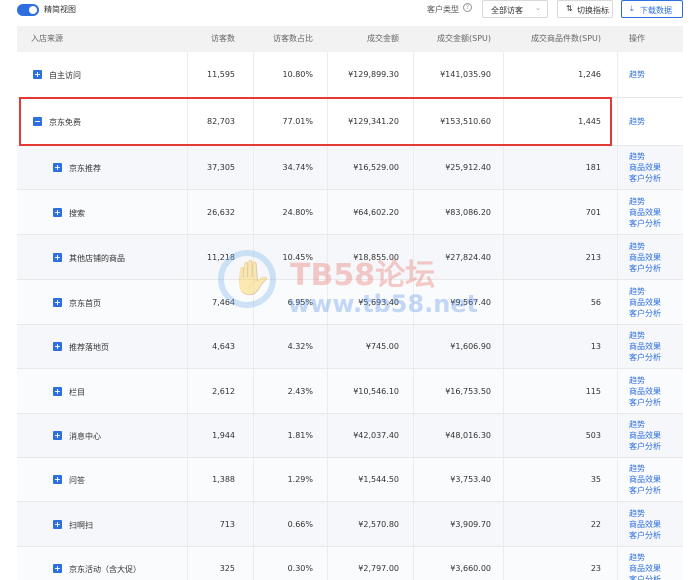 This screenshot has width=690, height=580. What do you see at coordinates (81, 525) in the screenshot?
I see `cell-source: 扫啊扫` at bounding box center [81, 525].